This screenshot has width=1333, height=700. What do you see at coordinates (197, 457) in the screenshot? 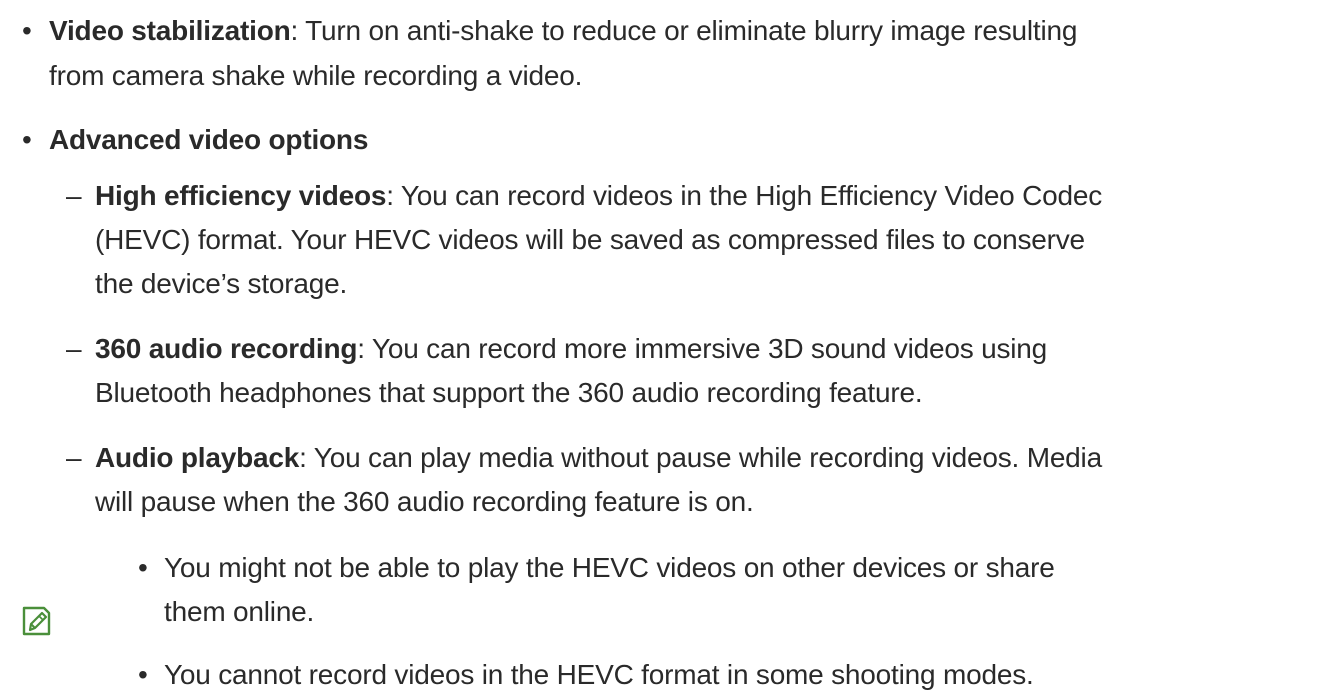
I see `audio-playback-term: Audio playback` at bounding box center [197, 457].